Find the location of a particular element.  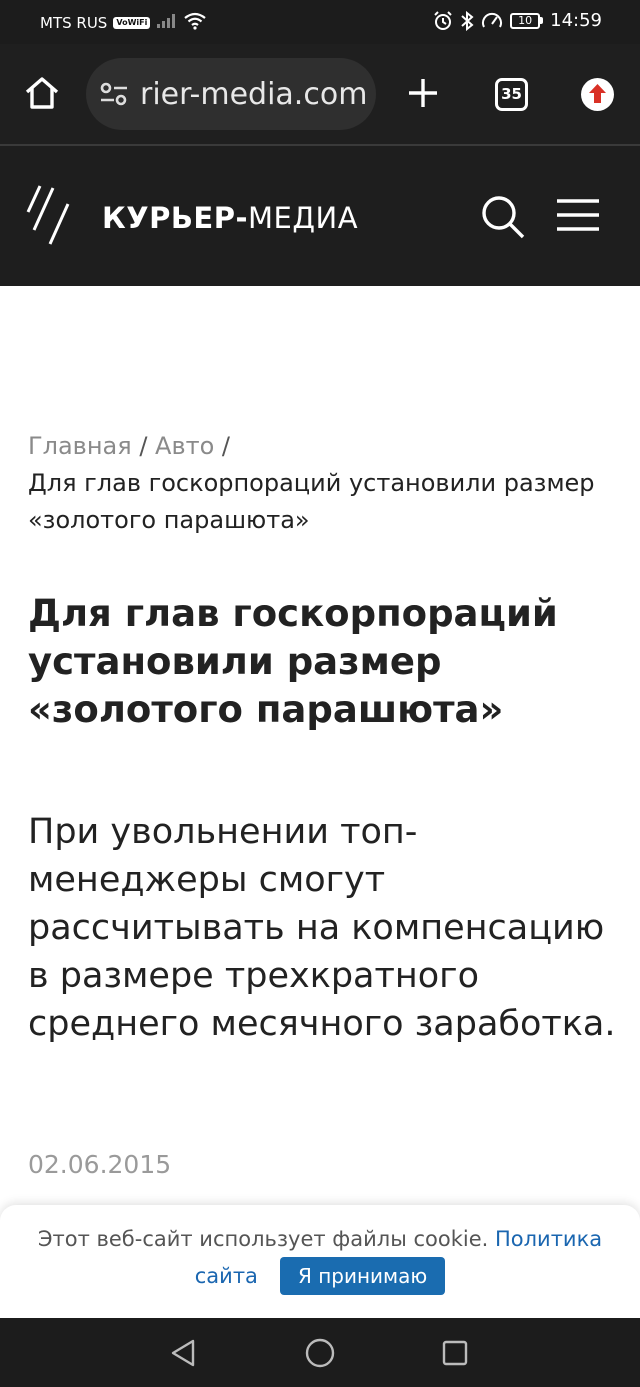

site-settings-icon is located at coordinates (114, 96).